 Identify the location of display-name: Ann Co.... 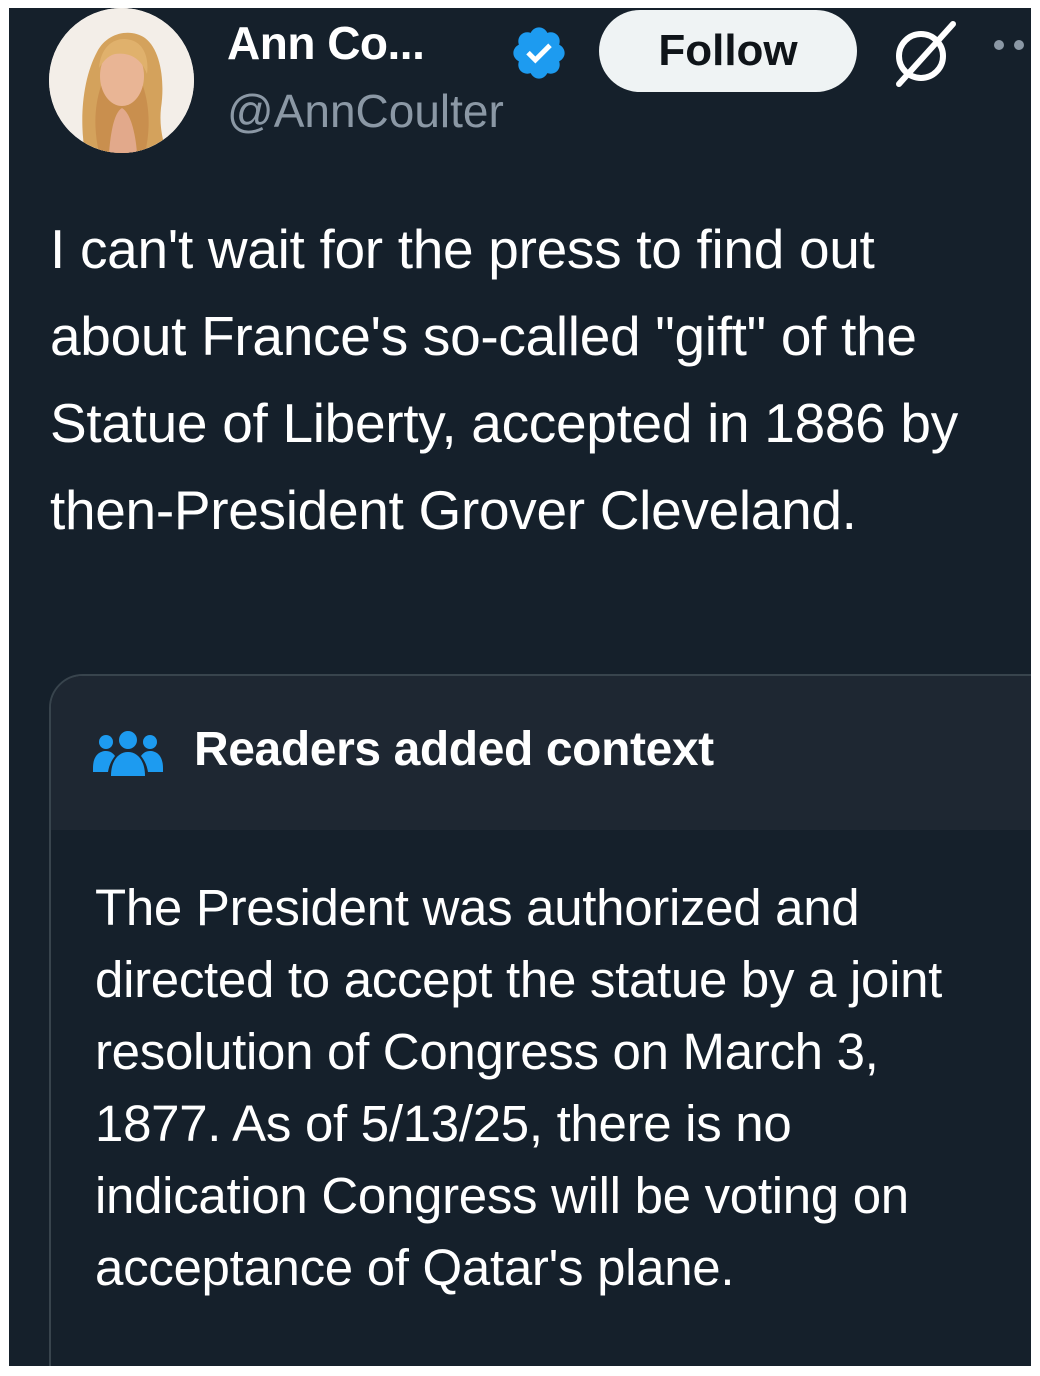
(326, 43).